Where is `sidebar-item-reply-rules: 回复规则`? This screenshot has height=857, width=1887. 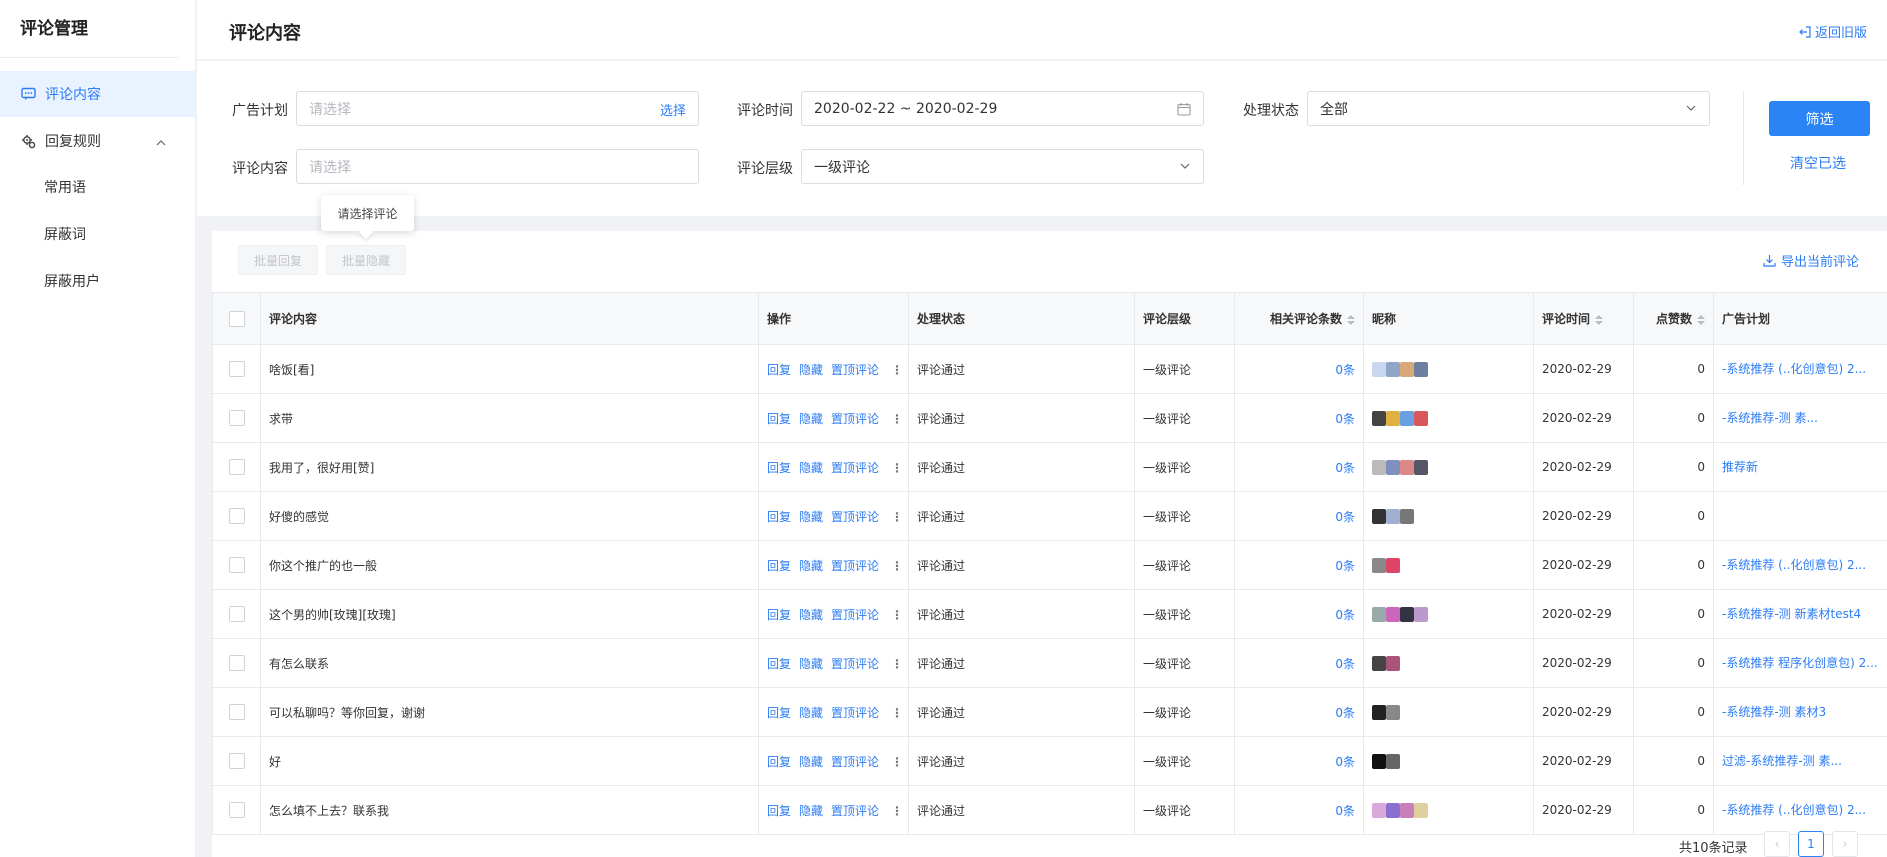 sidebar-item-reply-rules: 回复规则 is located at coordinates (98, 141).